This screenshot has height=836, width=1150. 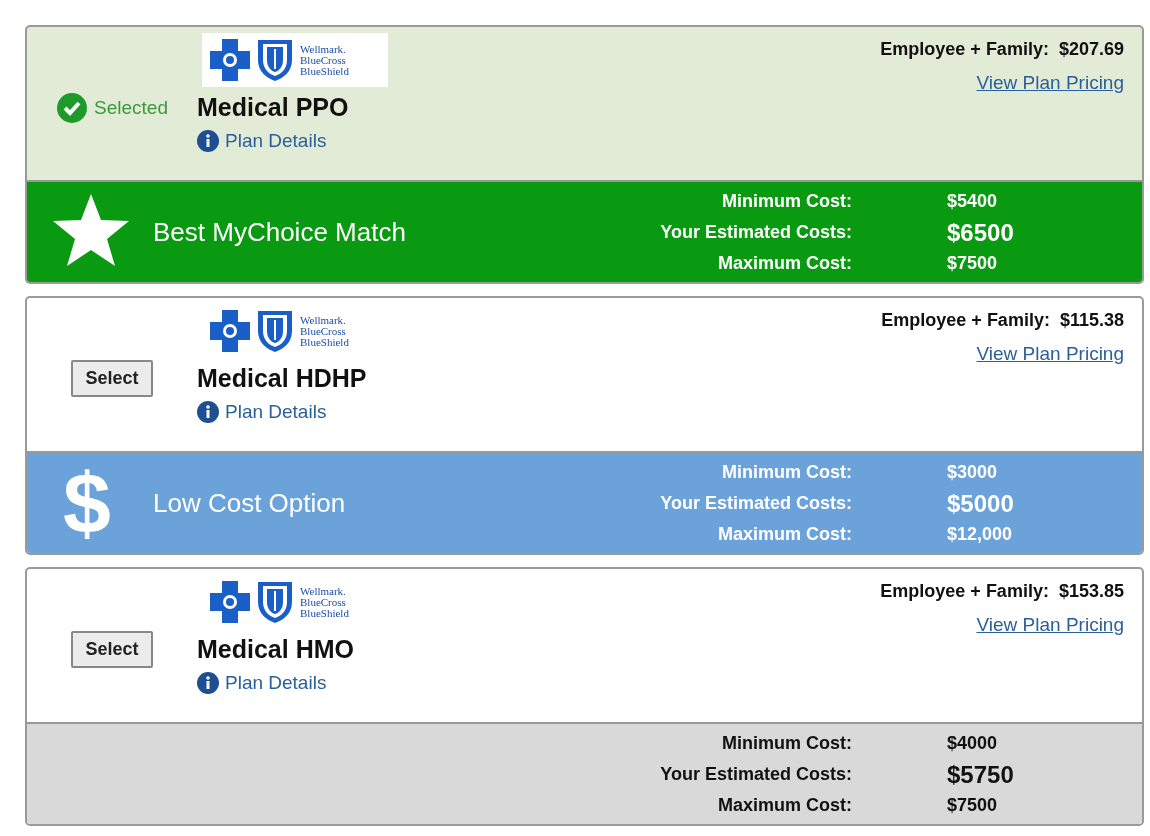 What do you see at coordinates (1002, 320) in the screenshot?
I see `premium-text: Employee + Family: $115.38` at bounding box center [1002, 320].